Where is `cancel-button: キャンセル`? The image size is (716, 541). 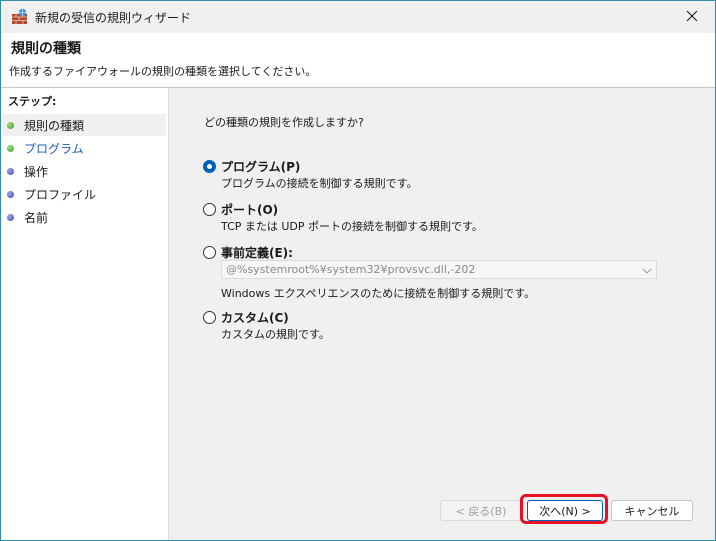
cancel-button: キャンセル is located at coordinates (652, 510).